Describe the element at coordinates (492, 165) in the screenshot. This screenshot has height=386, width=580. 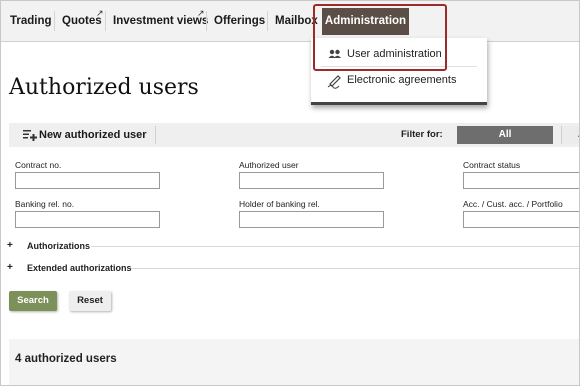
I see `contract-status-label: Contract status` at that location.